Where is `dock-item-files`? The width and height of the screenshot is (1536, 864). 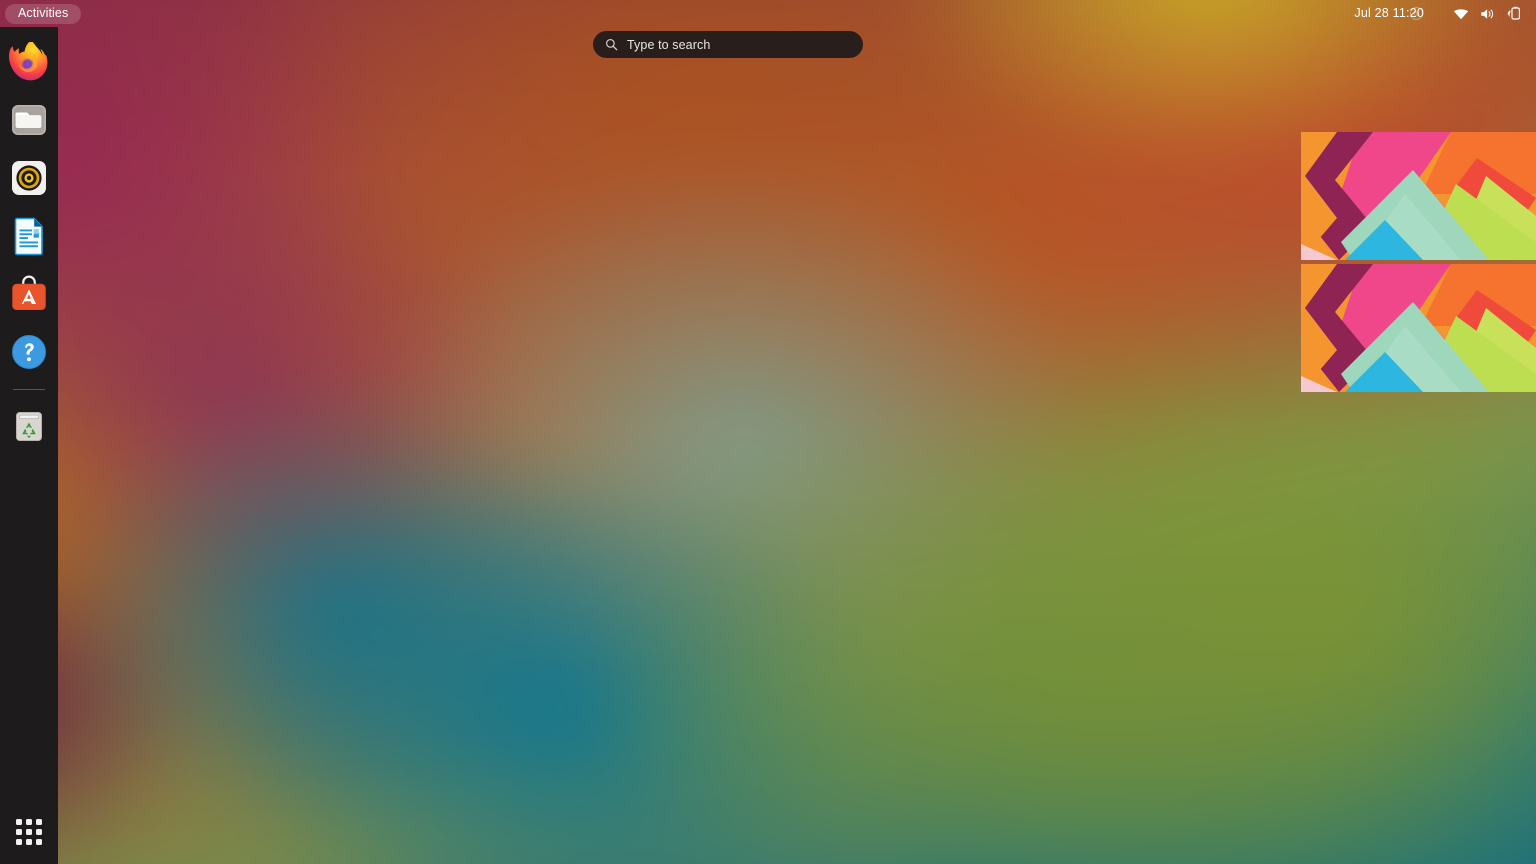
dock-item-files is located at coordinates (29, 120).